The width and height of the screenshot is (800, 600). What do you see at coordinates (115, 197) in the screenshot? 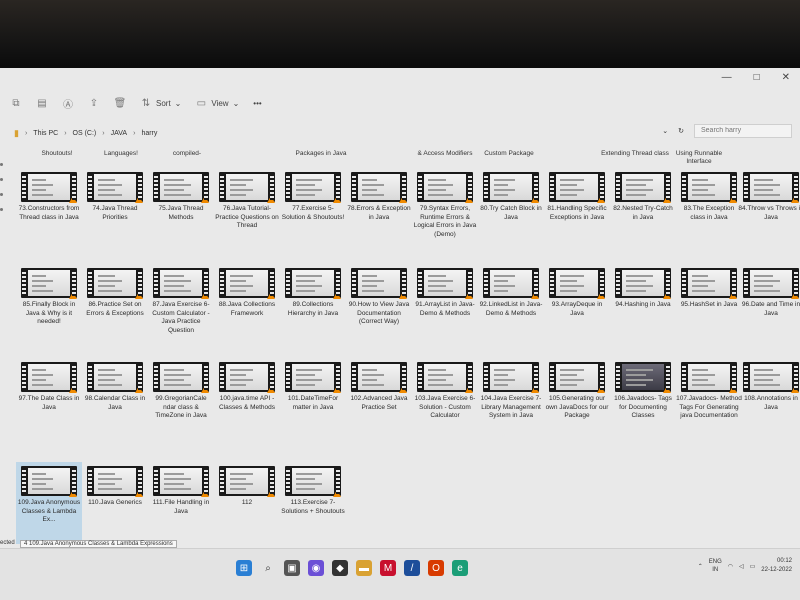
I see `video-file-item: 74.Java Thread Priorities` at bounding box center [115, 197].